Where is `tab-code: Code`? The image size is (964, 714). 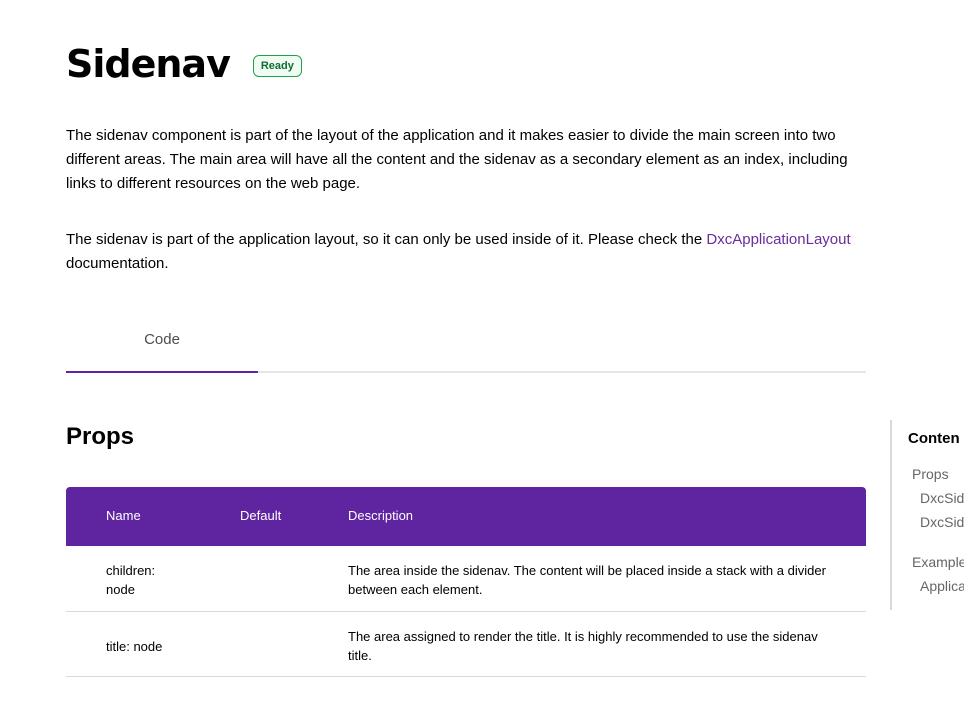 tab-code: Code is located at coordinates (162, 342).